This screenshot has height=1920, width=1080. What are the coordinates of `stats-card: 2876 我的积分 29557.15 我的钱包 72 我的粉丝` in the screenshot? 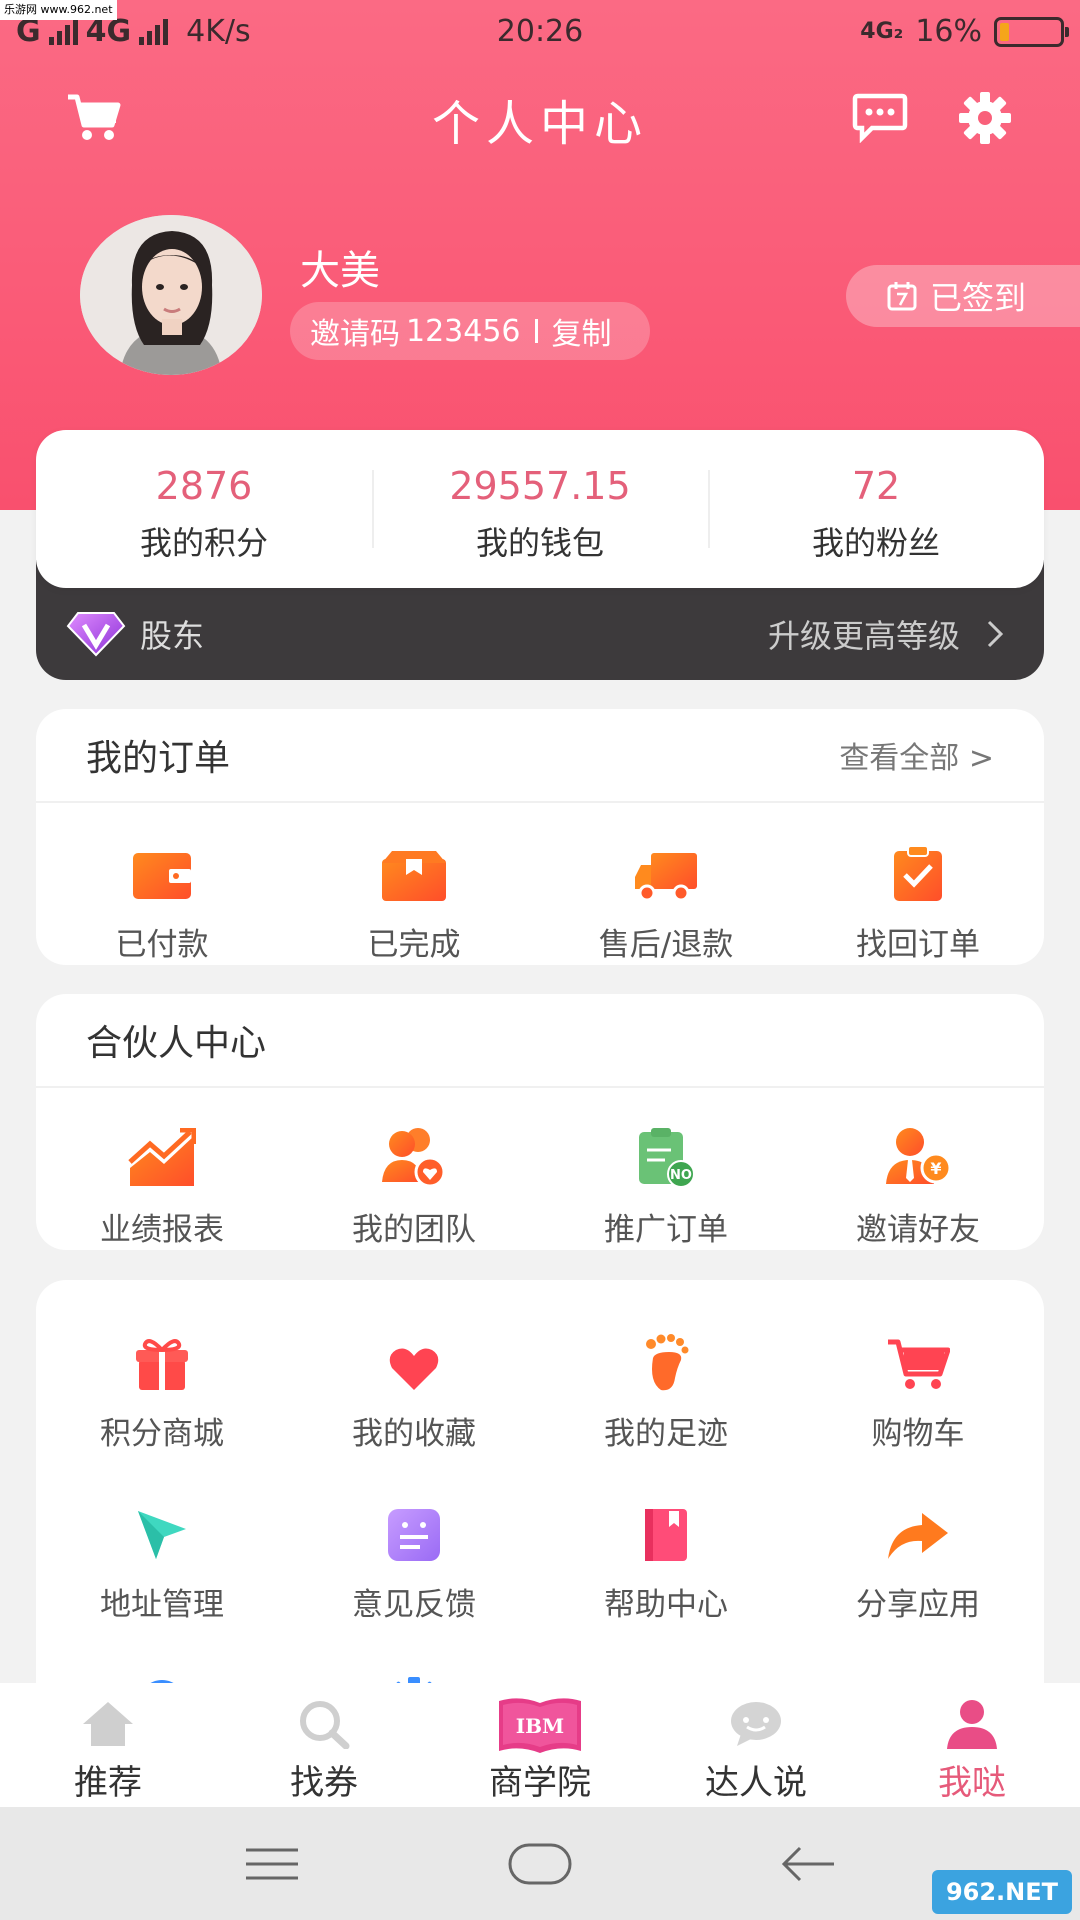 It's located at (540, 509).